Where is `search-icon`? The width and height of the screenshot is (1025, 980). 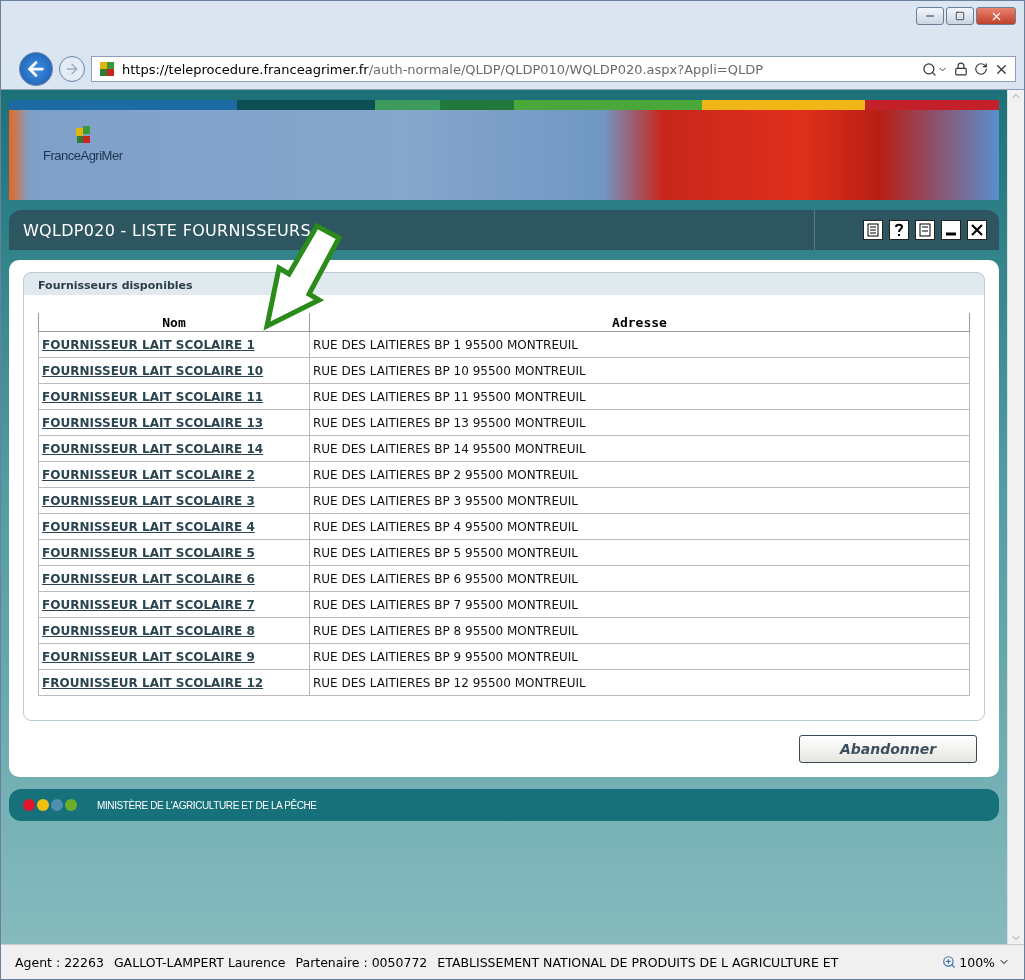 search-icon is located at coordinates (935, 69).